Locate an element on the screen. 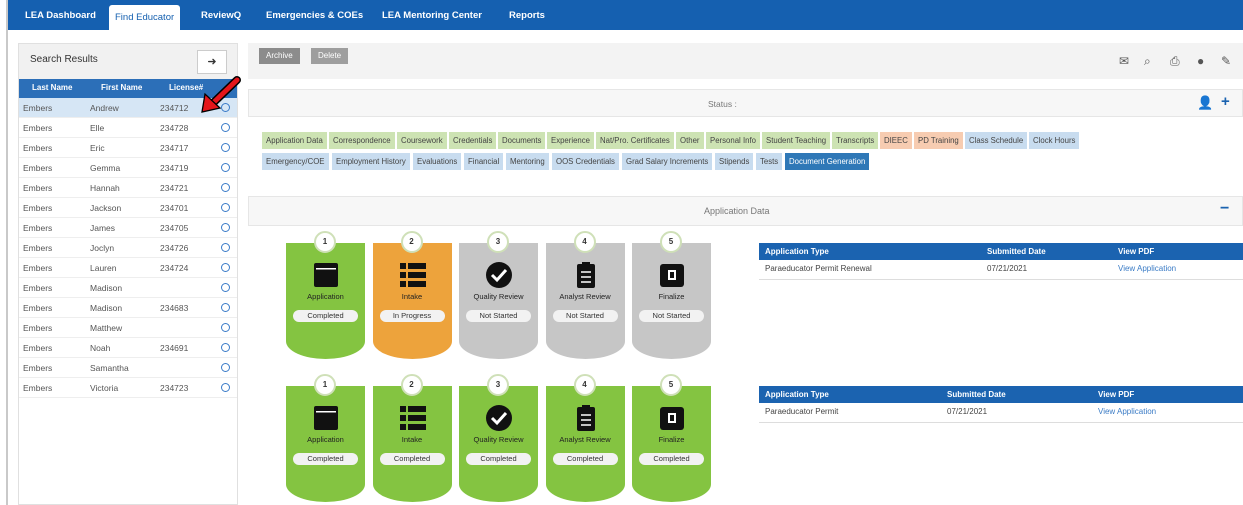 The image size is (1243, 505). col-first-name: First Name is located at coordinates (121, 87).